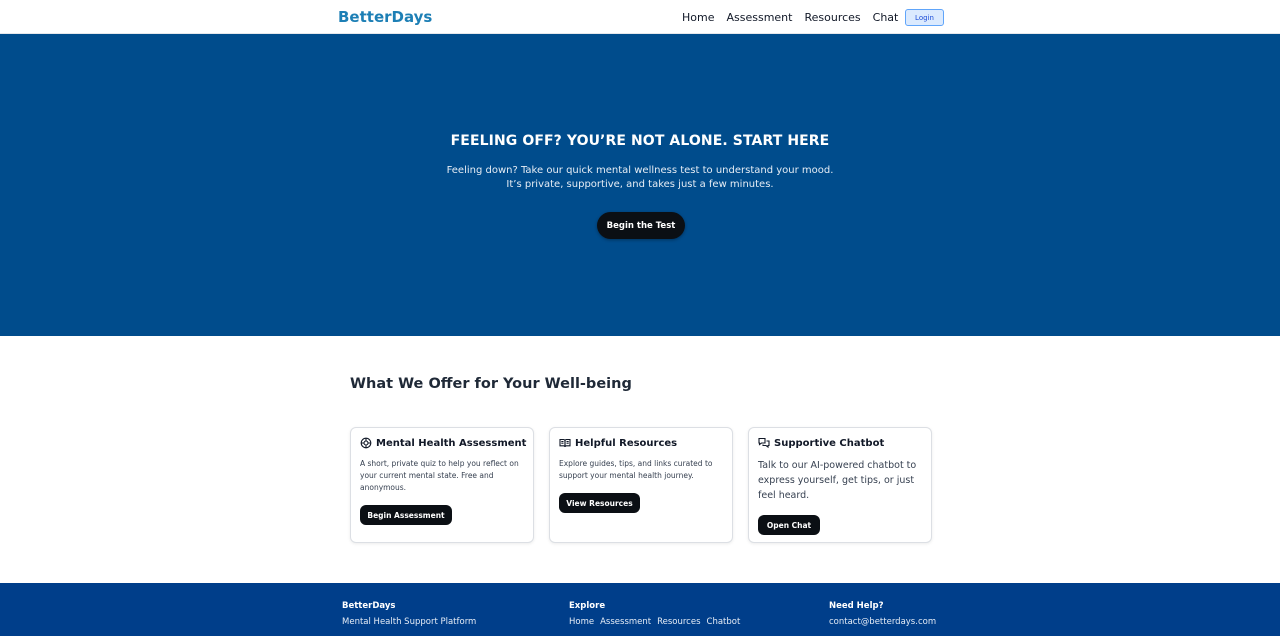 The image size is (1280, 636). Describe the element at coordinates (698, 17) in the screenshot. I see `nav-link-home: Home` at that location.